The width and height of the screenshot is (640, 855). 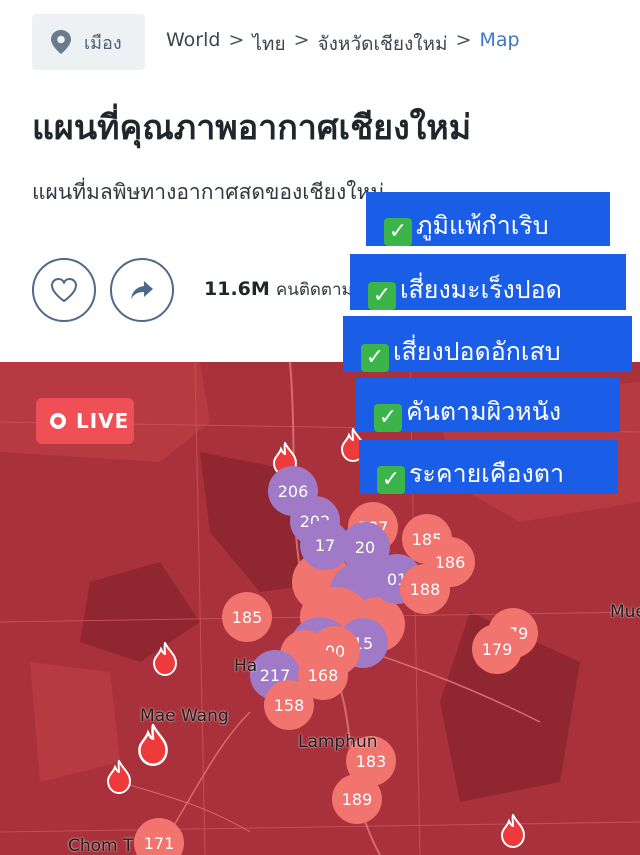 I want to click on breadcrumb: World > ไทย > จังหวัดเชียงใหม่ > Map, so click(x=343, y=44).